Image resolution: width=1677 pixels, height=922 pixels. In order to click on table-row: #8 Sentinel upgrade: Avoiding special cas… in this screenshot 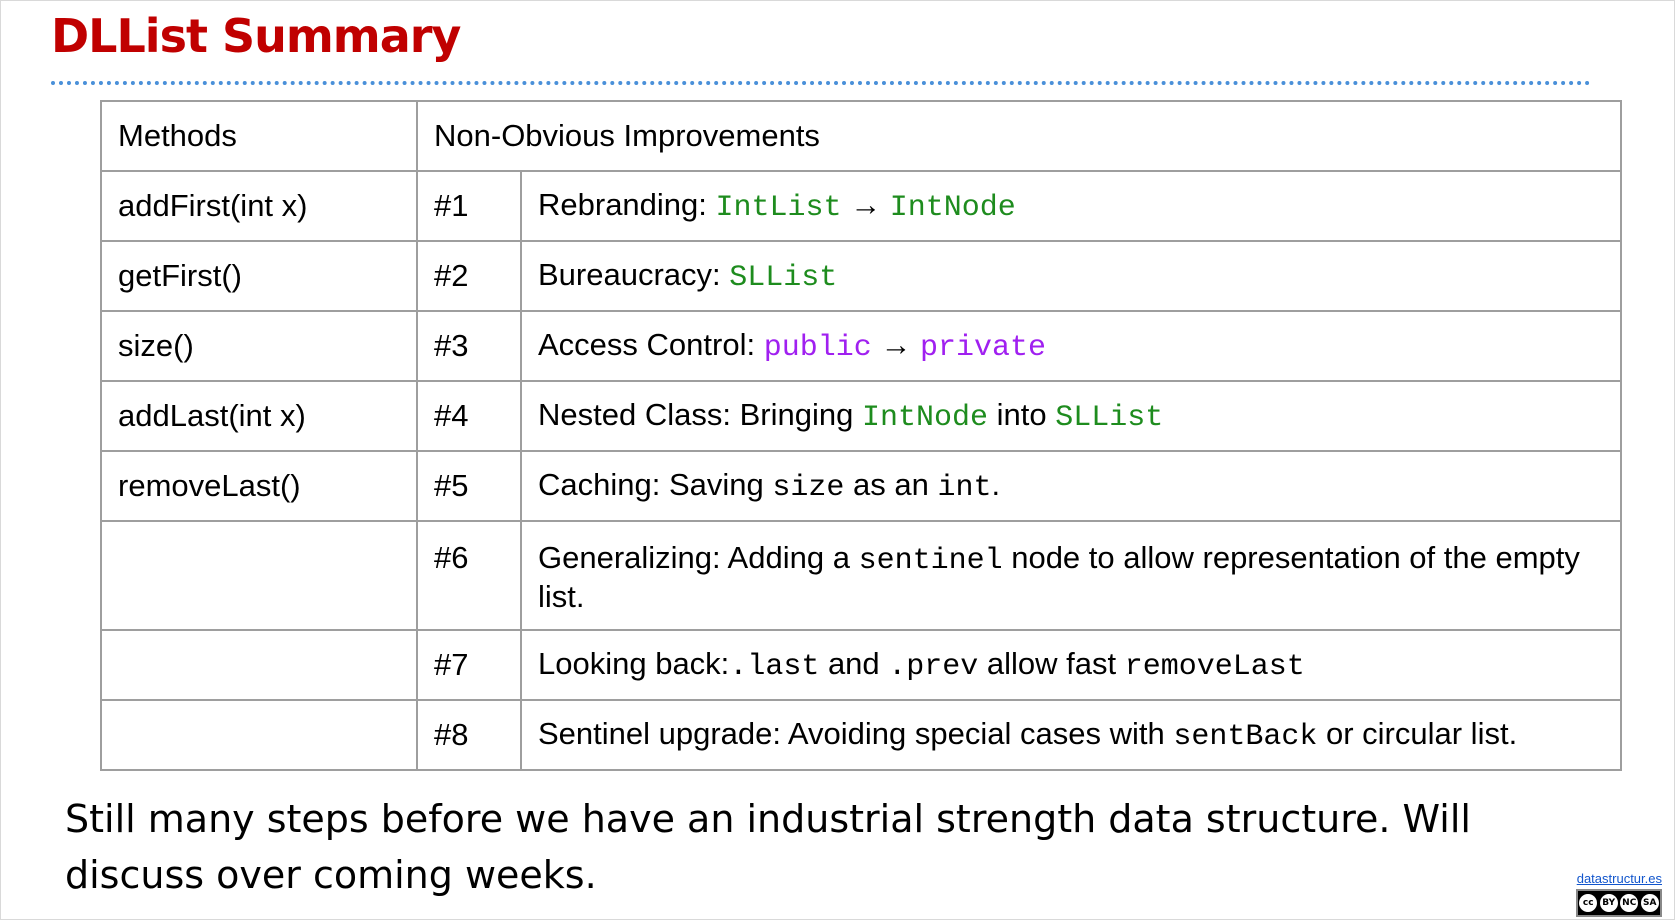, I will do `click(861, 735)`.